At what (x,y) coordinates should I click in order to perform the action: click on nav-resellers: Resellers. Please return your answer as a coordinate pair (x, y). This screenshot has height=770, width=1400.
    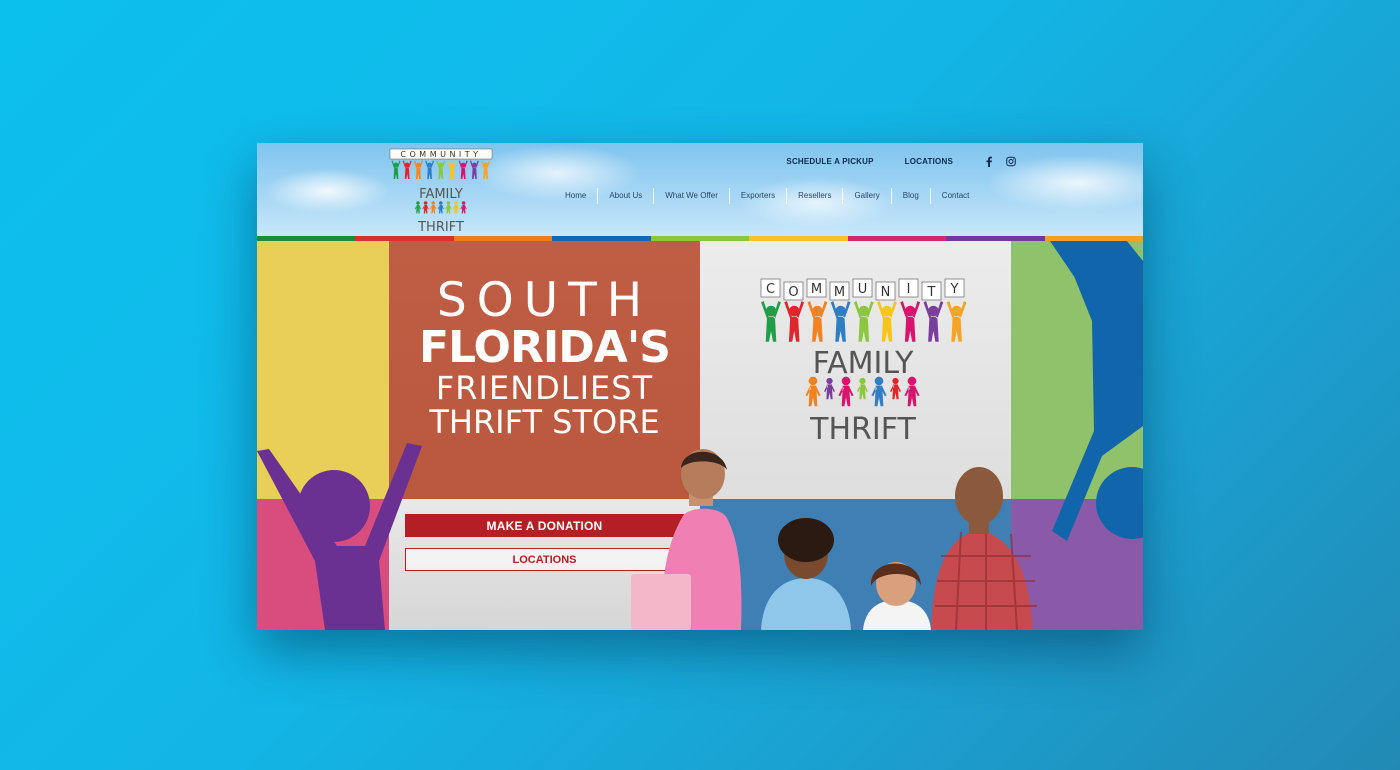
    Looking at the image, I should click on (814, 196).